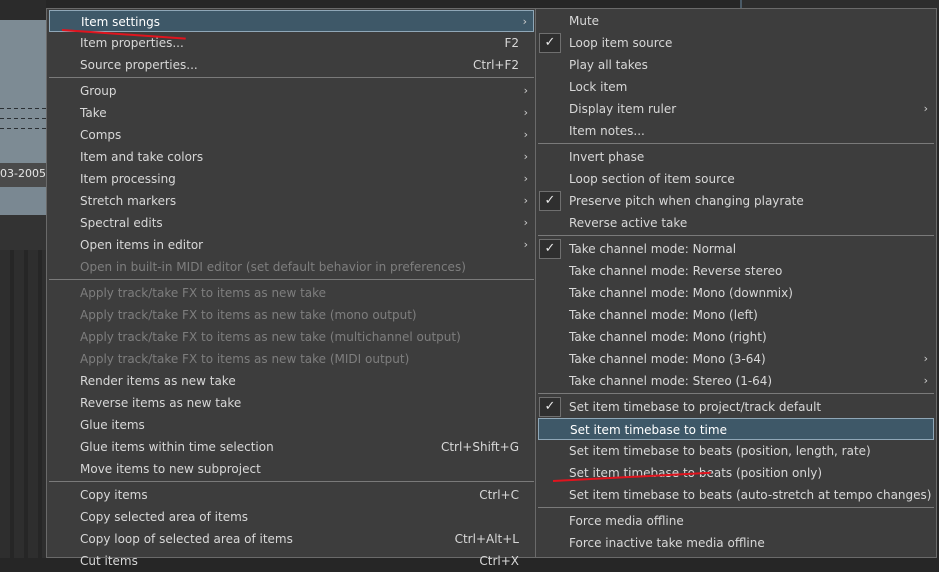  What do you see at coordinates (667, 359) in the screenshot?
I see `menu-item-label: Take channel mode: Mono (3-64)` at bounding box center [667, 359].